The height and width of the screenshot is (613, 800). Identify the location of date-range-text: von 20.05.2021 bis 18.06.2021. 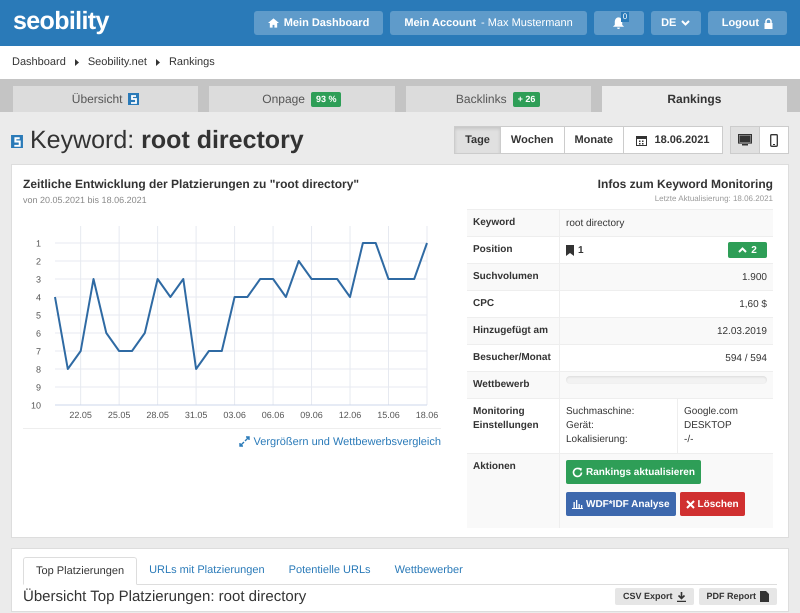
(85, 200).